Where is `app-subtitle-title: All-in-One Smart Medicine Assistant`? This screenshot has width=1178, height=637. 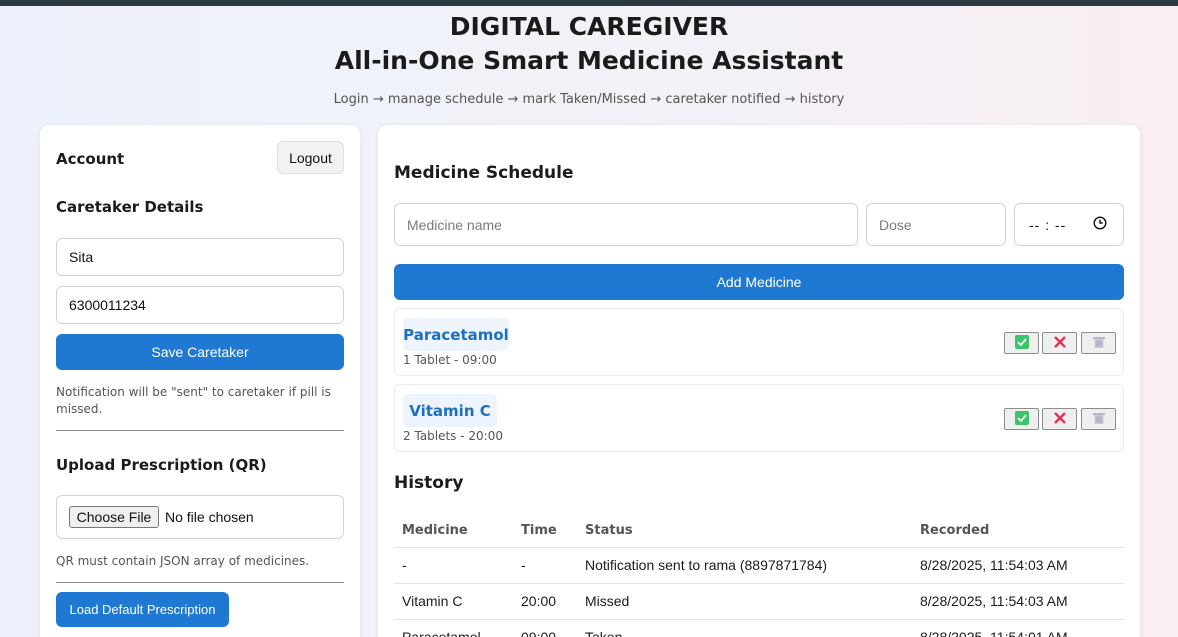
app-subtitle-title: All-in-One Smart Medicine Assistant is located at coordinates (589, 60).